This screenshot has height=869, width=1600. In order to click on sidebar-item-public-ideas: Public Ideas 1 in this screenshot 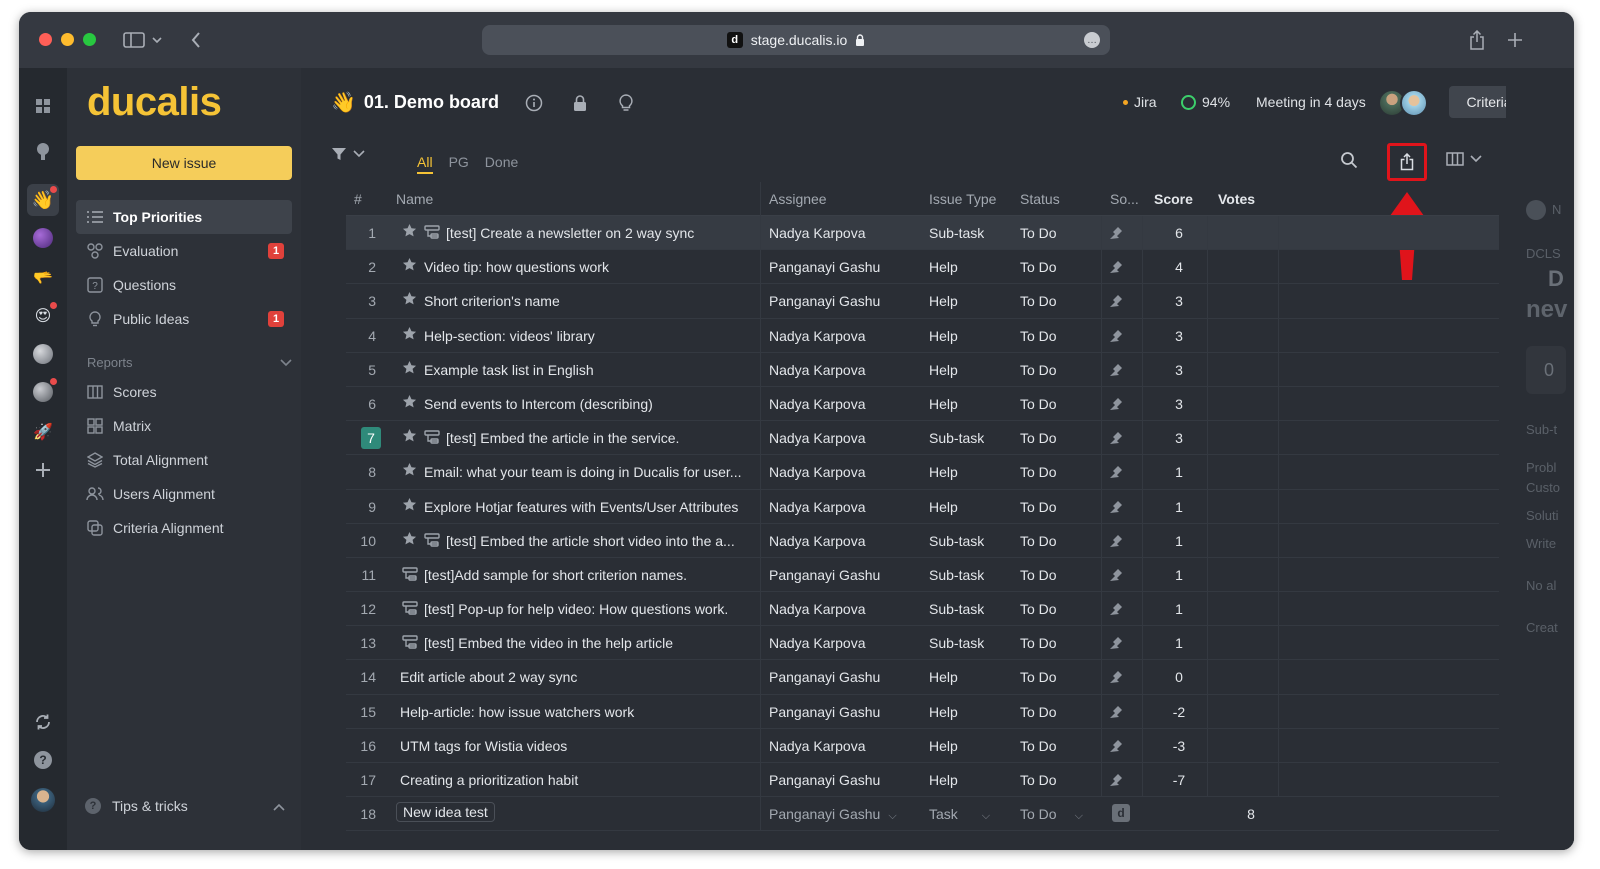, I will do `click(184, 319)`.